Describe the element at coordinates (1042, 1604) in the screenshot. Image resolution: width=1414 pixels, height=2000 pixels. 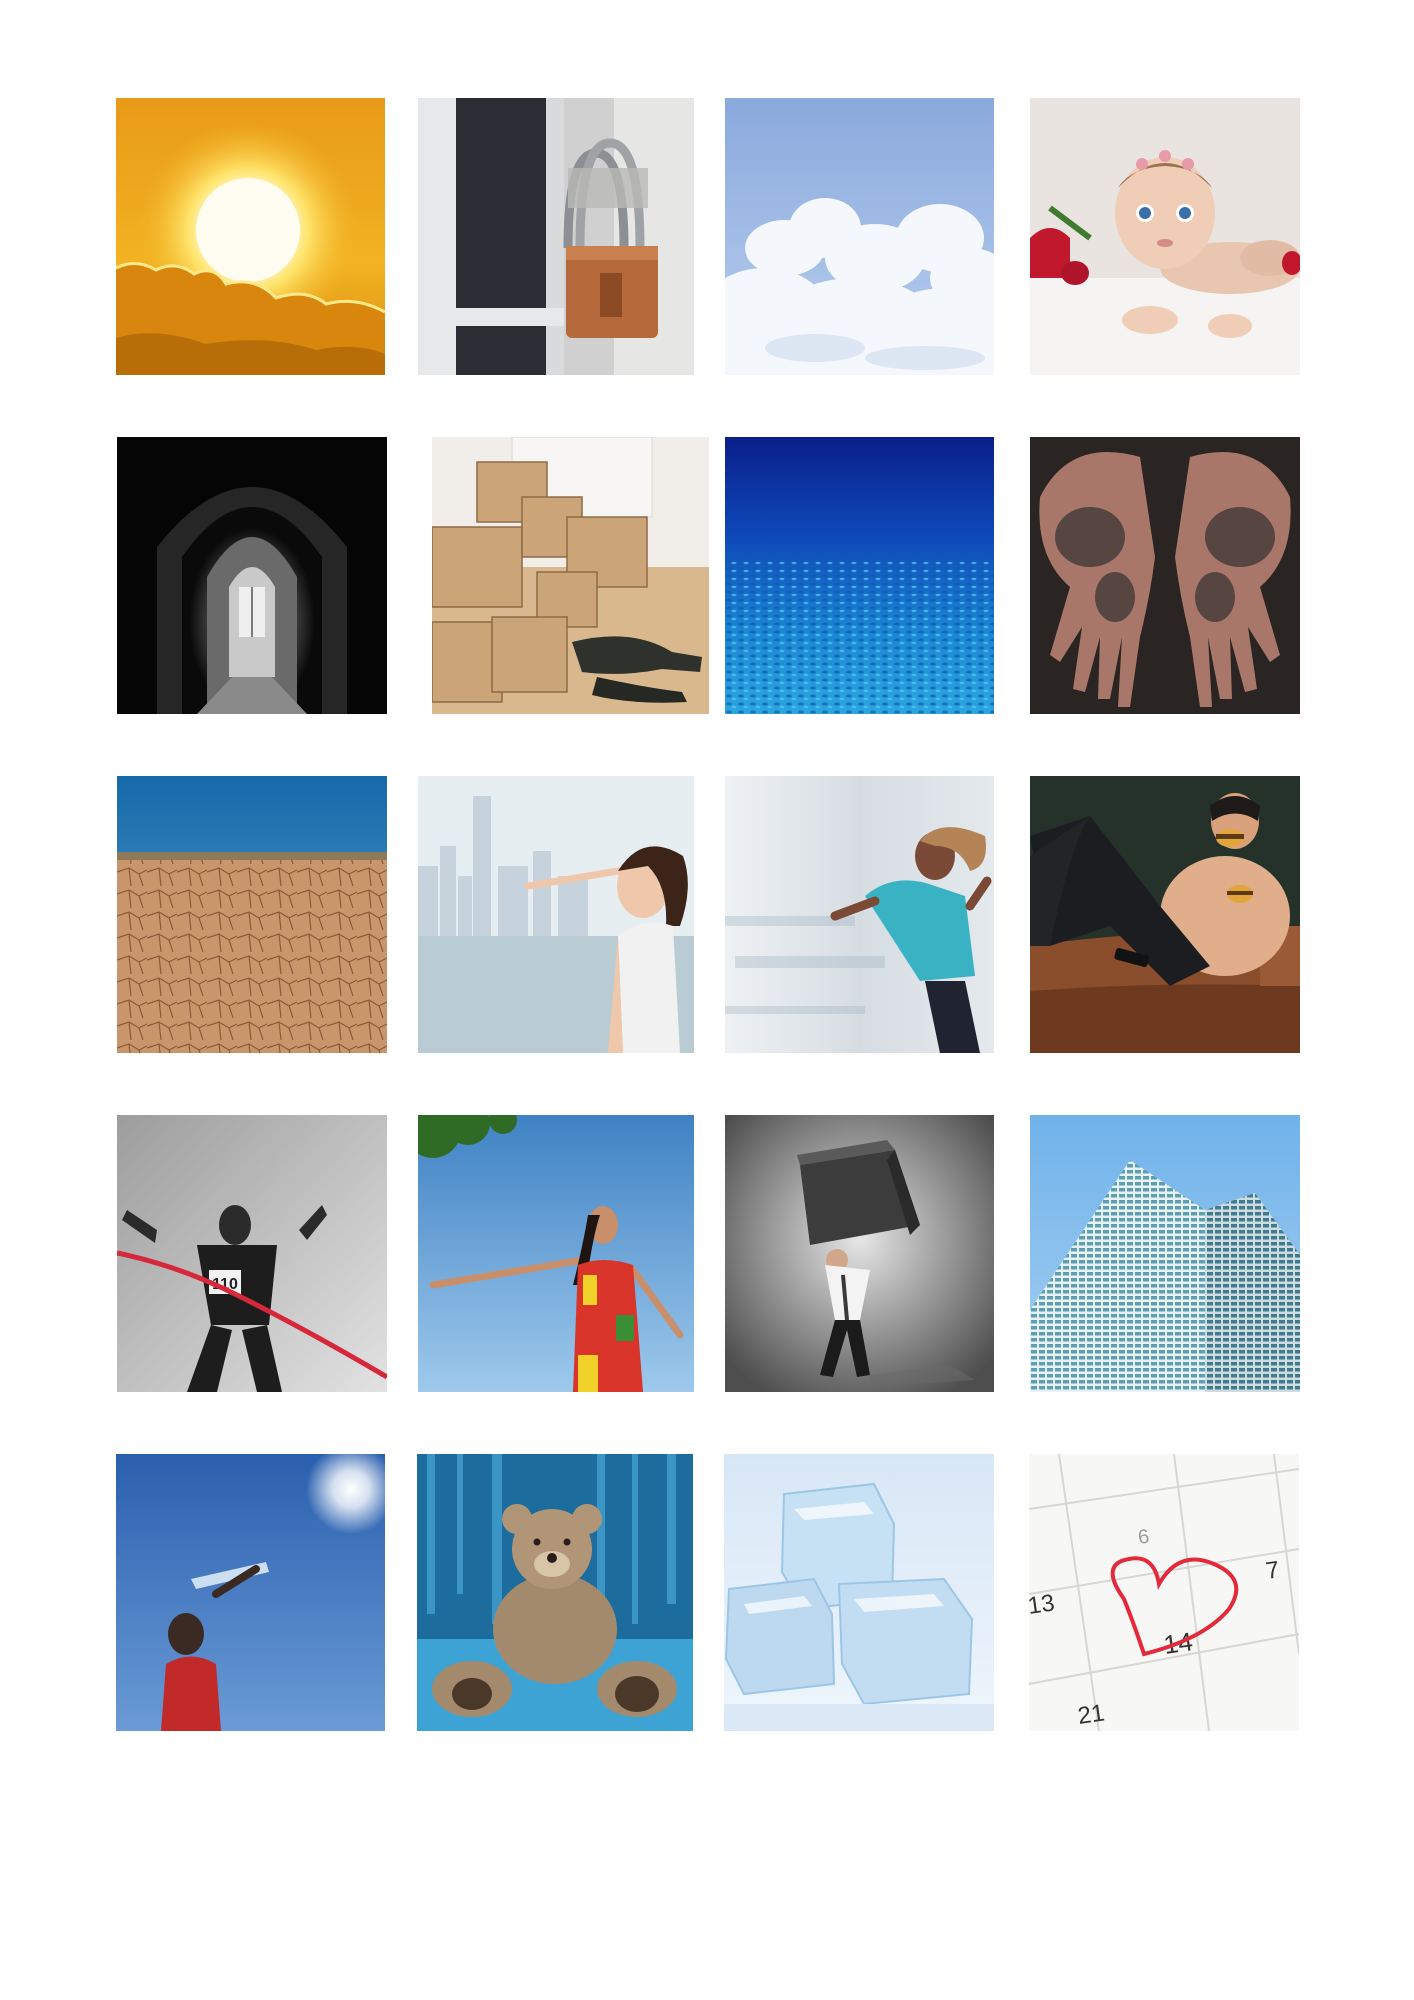
I see `calendar-day-13: 13` at that location.